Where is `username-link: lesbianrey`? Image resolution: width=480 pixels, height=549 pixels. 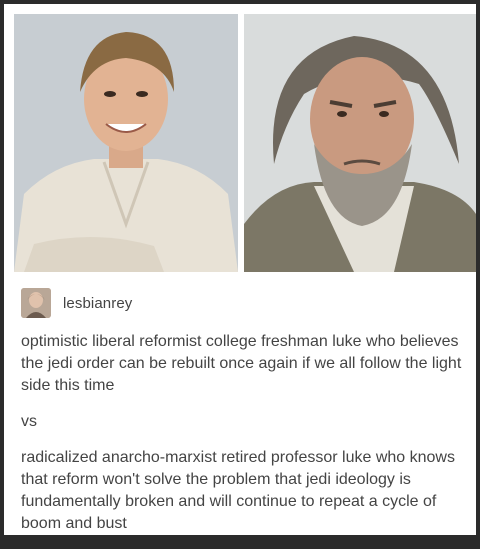 username-link: lesbianrey is located at coordinates (97, 303).